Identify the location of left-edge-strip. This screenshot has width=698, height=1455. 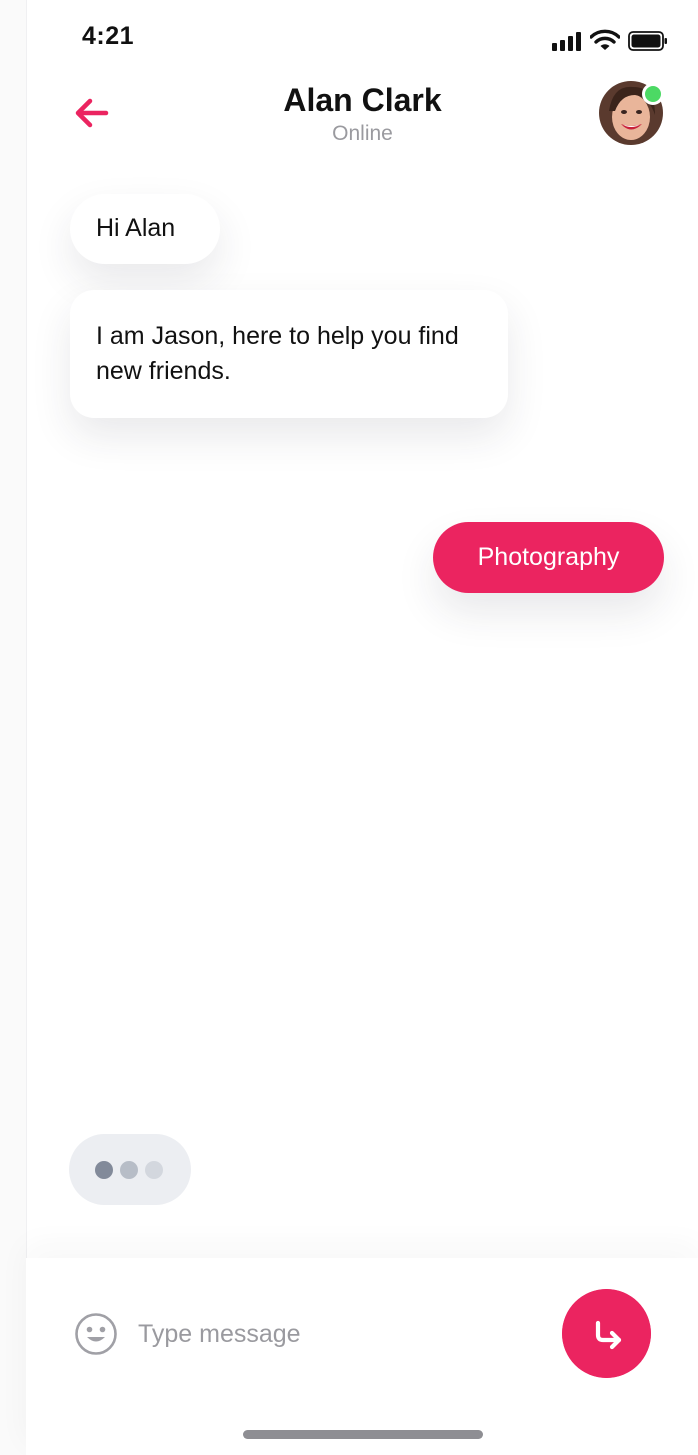
(13, 727).